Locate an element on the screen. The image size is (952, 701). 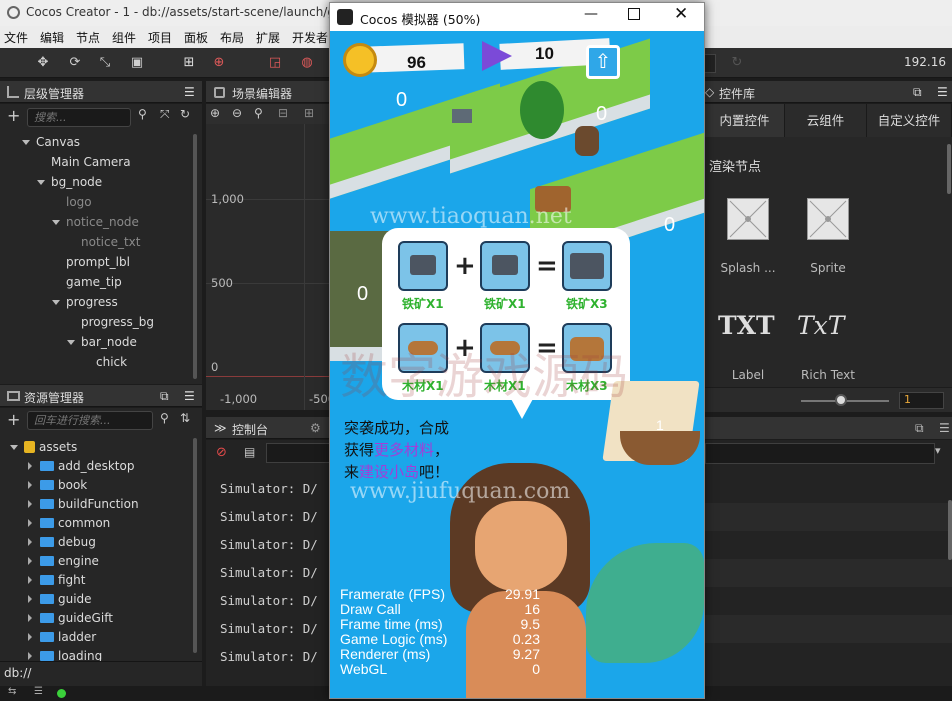
widgets-menu-icon: ☰ is located at coordinates (942, 92).